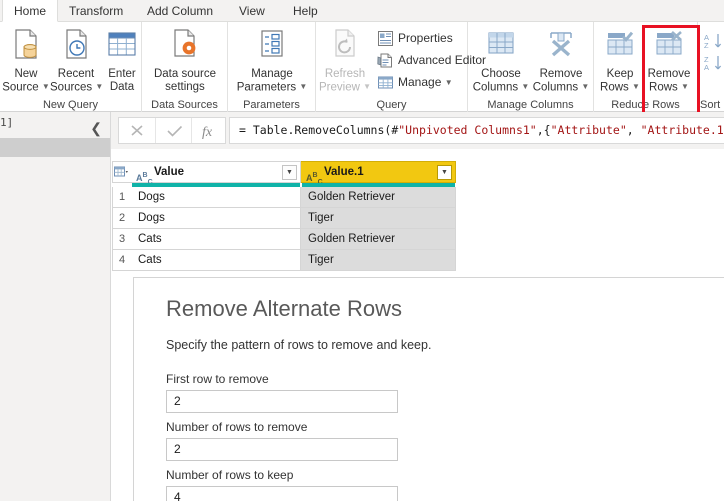 Image resolution: width=724 pixels, height=501 pixels. What do you see at coordinates (71, 86) in the screenshot?
I see `recent-sources-label-2: Sources` at bounding box center [71, 86].